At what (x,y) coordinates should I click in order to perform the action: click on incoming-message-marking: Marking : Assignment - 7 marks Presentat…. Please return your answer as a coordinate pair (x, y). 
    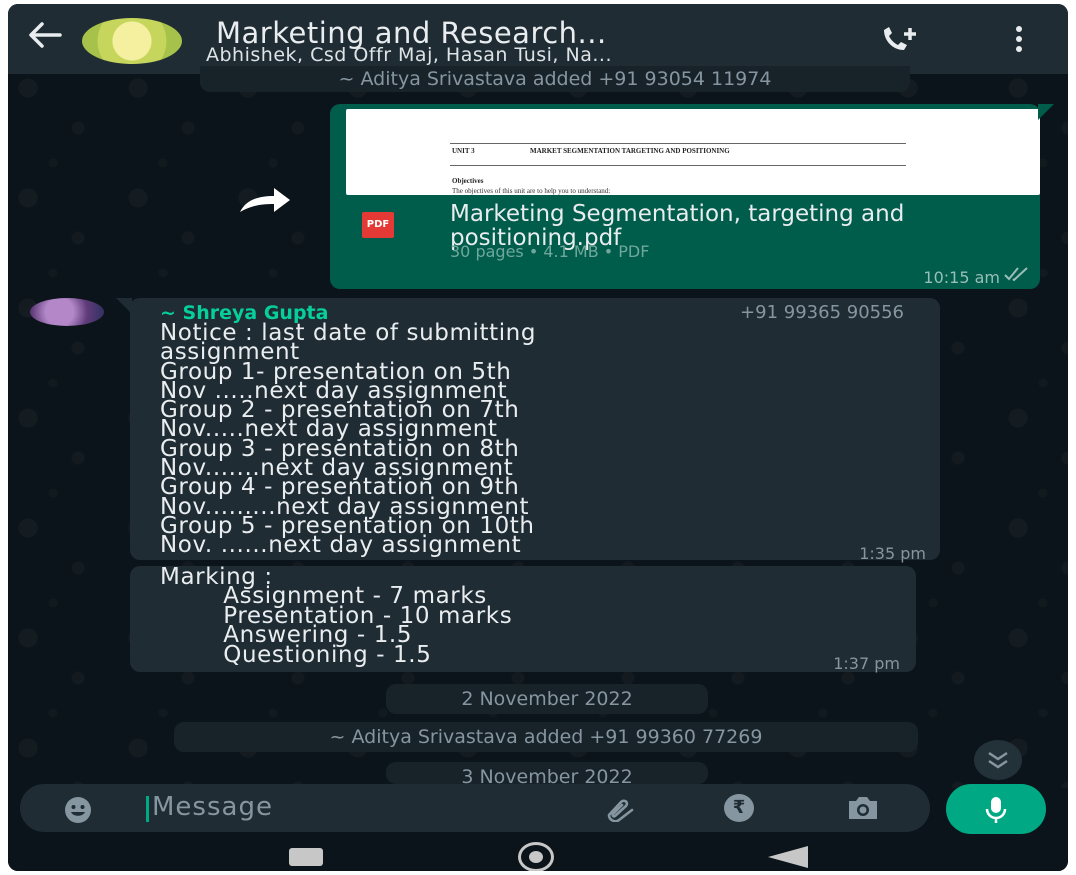
    Looking at the image, I should click on (523, 619).